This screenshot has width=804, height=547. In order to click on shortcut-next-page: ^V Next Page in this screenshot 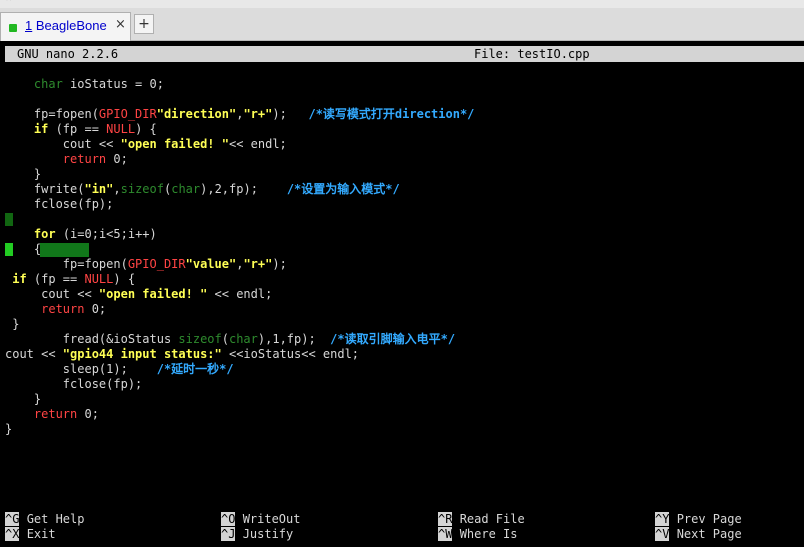, I will do `click(698, 534)`.